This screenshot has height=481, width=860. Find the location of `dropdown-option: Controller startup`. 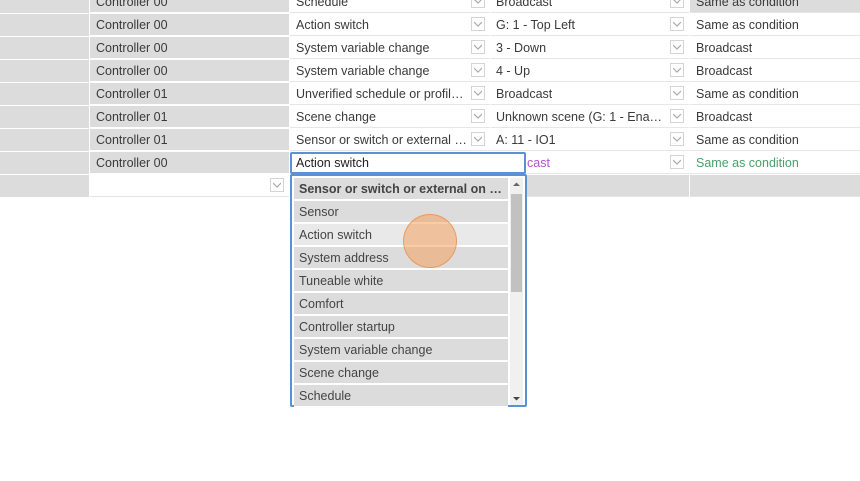

dropdown-option: Controller startup is located at coordinates (401, 327).